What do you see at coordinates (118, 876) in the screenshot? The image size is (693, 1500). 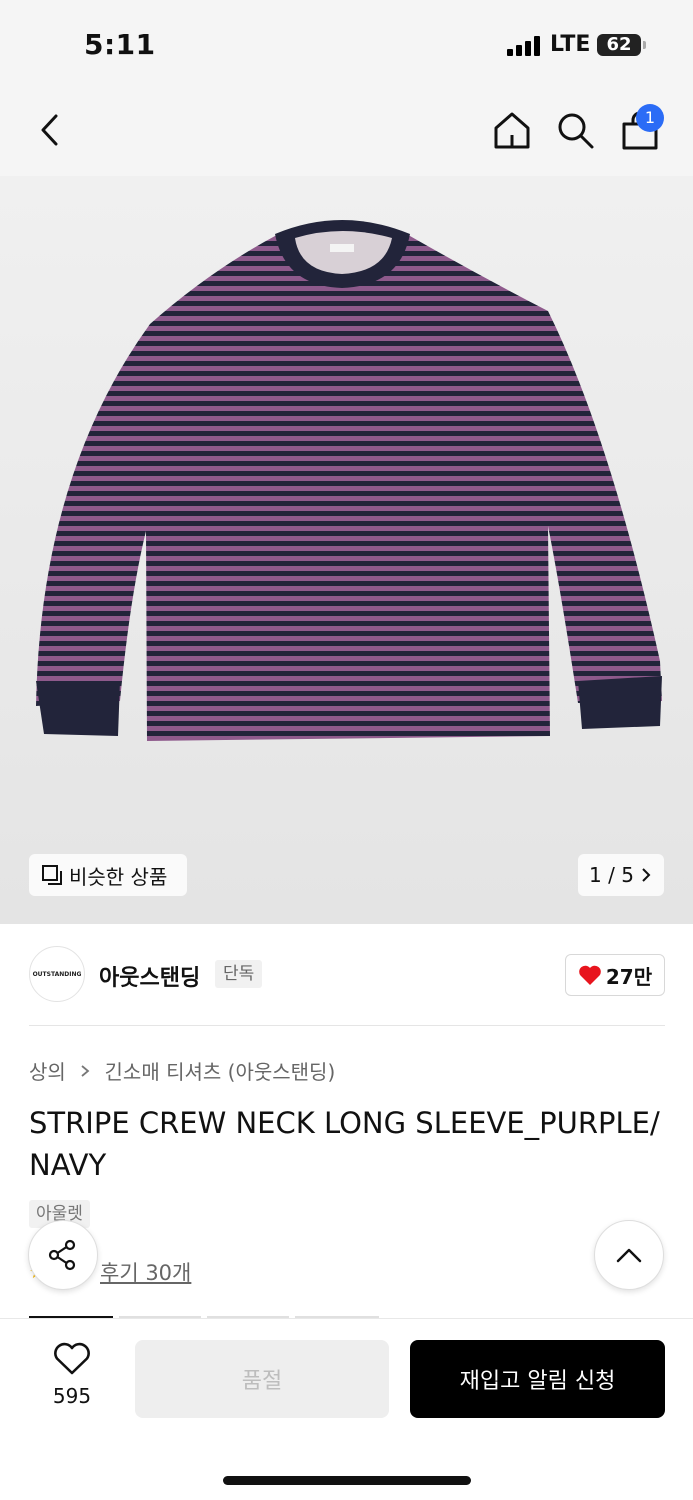 I see `similar-products-label: 비슷한 상품` at bounding box center [118, 876].